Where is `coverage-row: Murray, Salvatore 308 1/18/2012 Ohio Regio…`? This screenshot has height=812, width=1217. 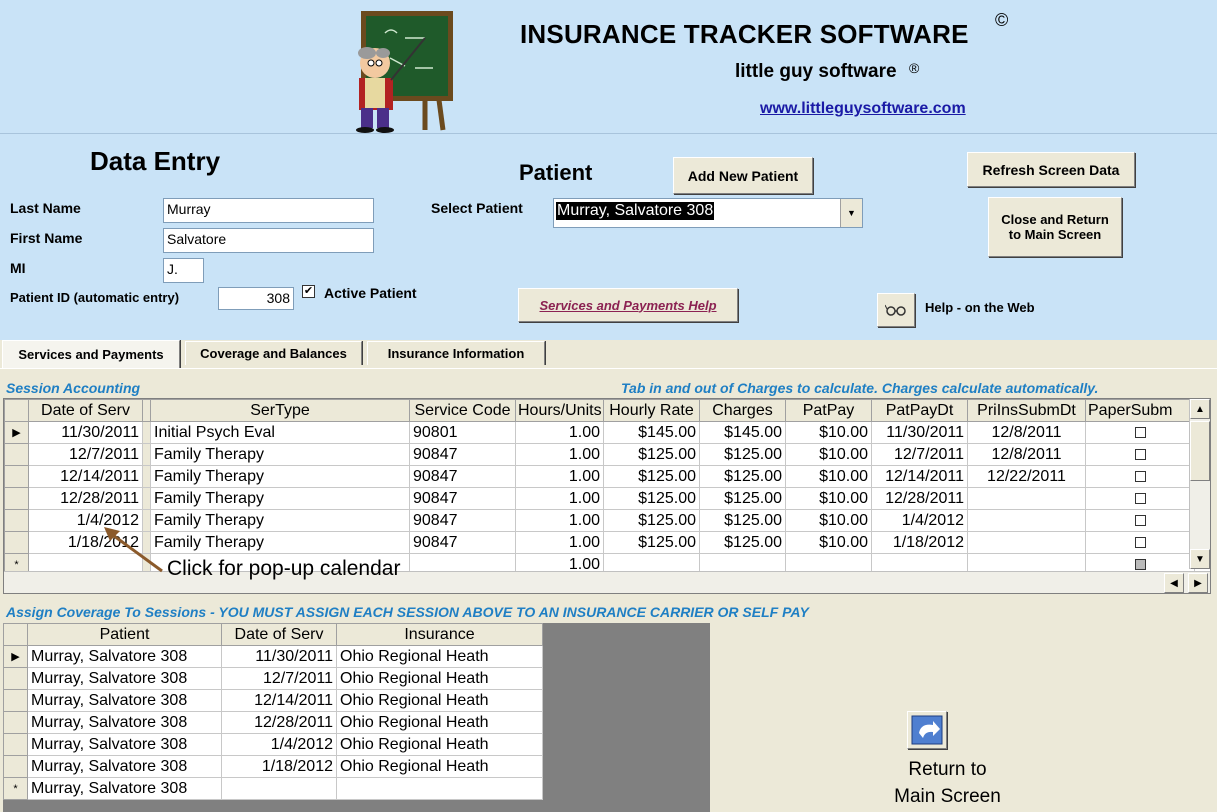 coverage-row: Murray, Salvatore 308 1/18/2012 Ohio Regio… is located at coordinates (273, 766).